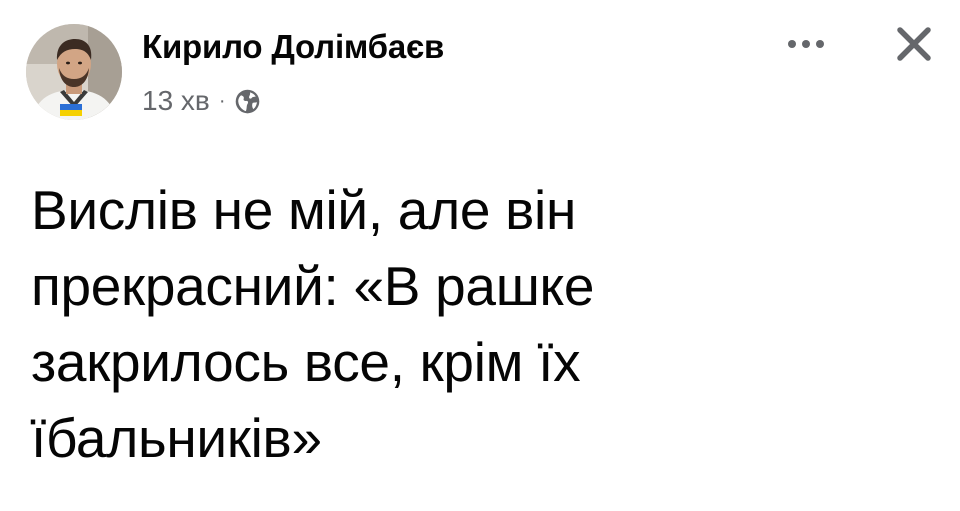 The image size is (960, 511). I want to click on globe-icon, so click(247, 101).